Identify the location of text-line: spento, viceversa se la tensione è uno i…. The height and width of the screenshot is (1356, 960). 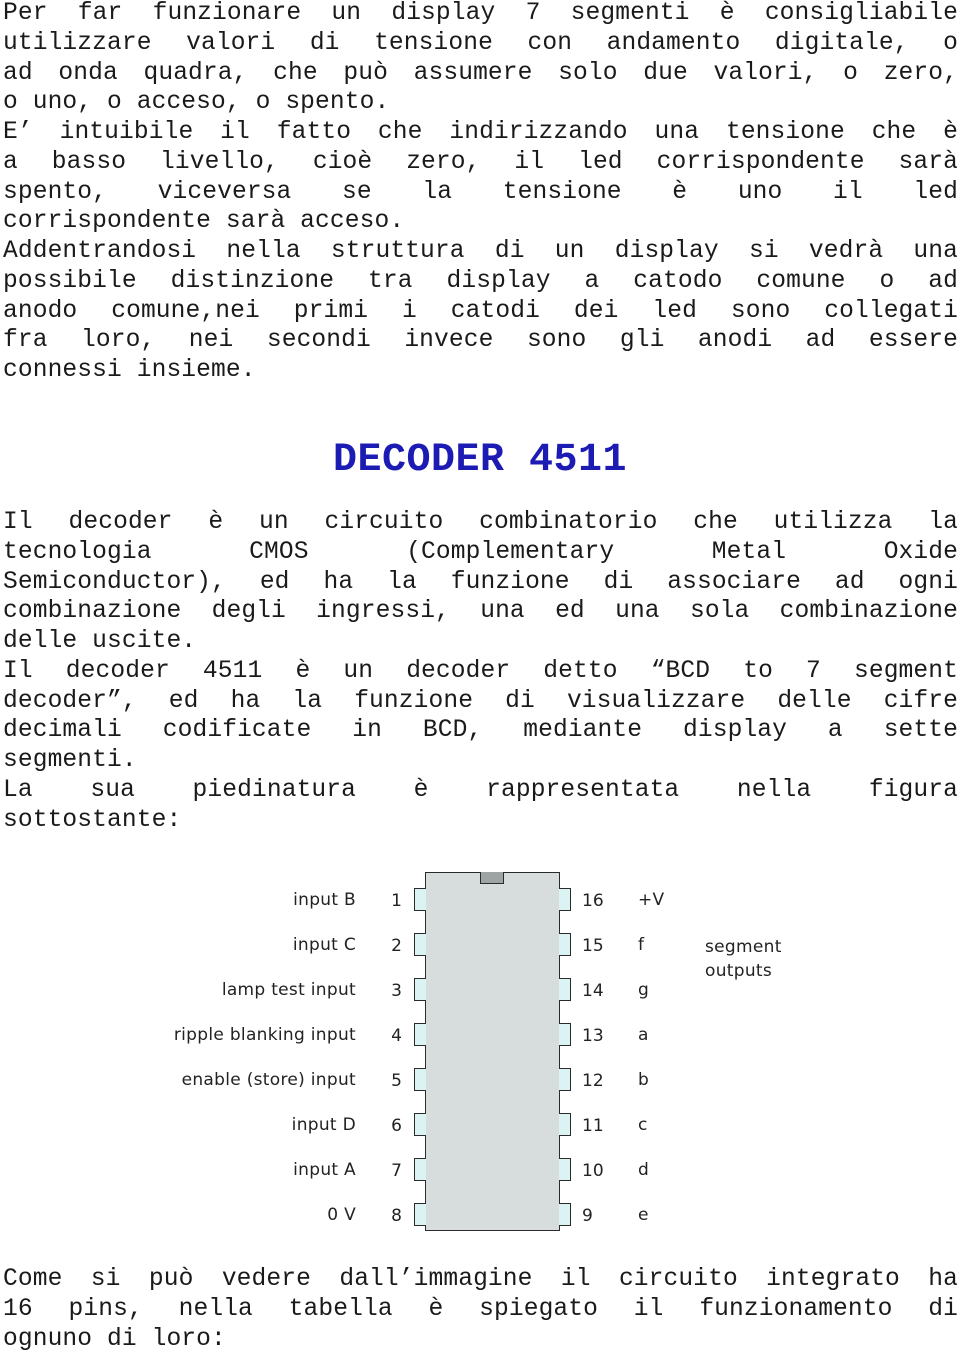
(480, 192).